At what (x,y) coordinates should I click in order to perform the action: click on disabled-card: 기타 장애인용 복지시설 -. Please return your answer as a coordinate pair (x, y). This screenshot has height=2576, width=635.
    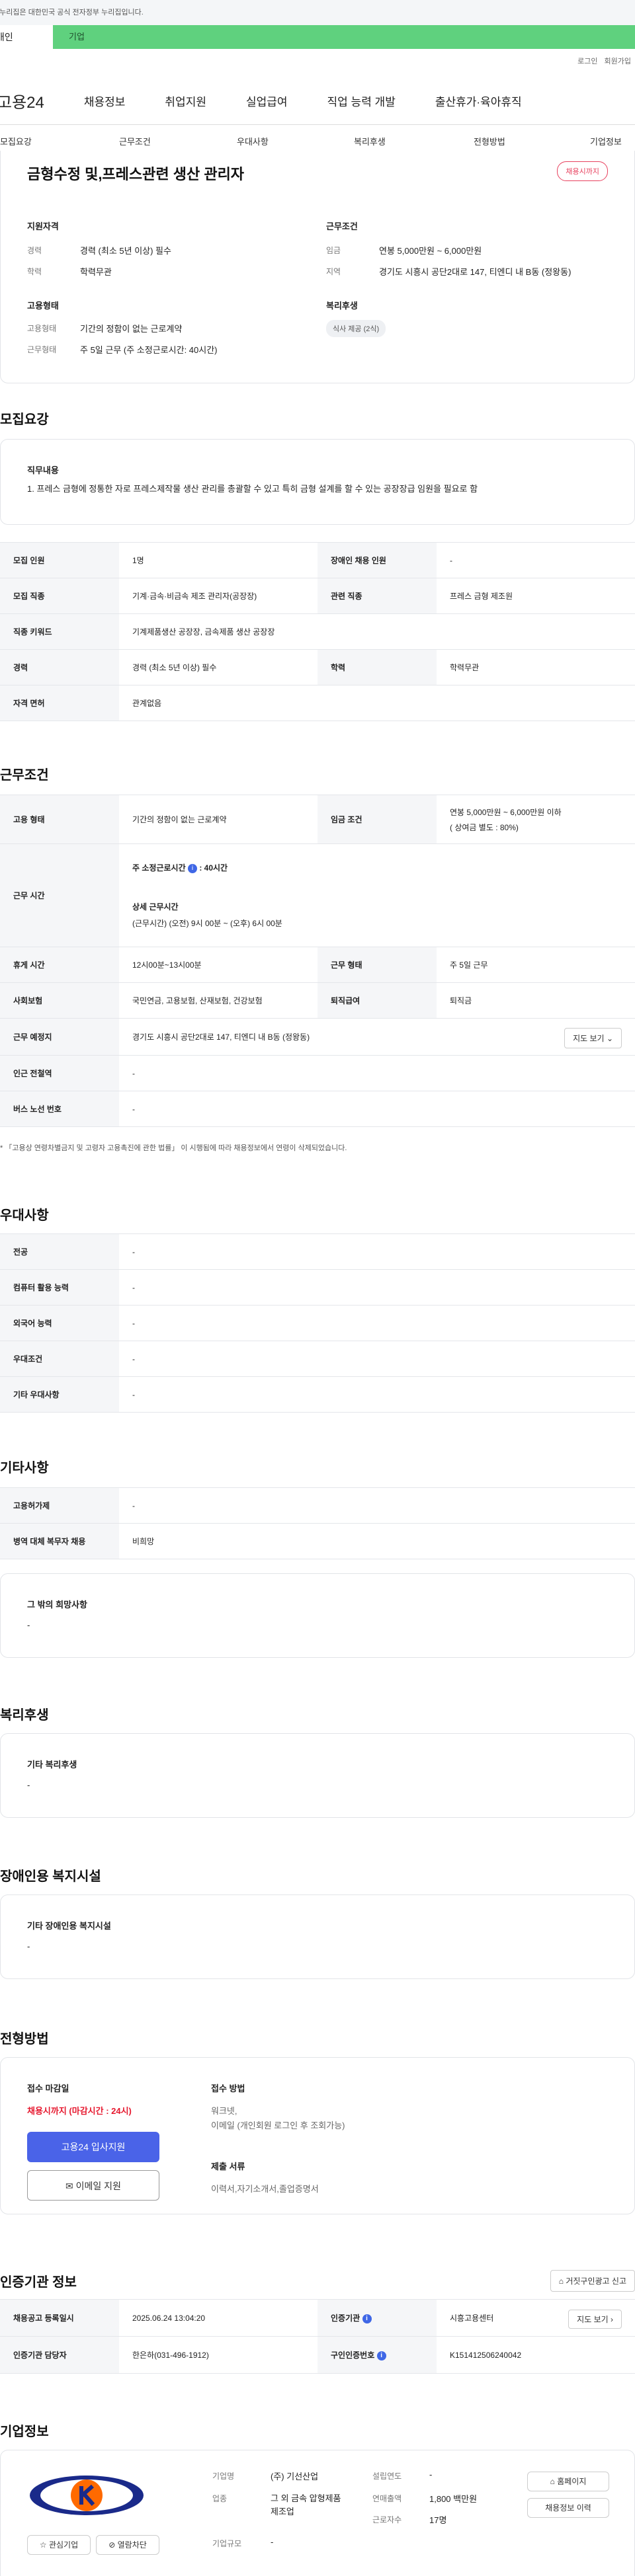
    Looking at the image, I should click on (317, 1936).